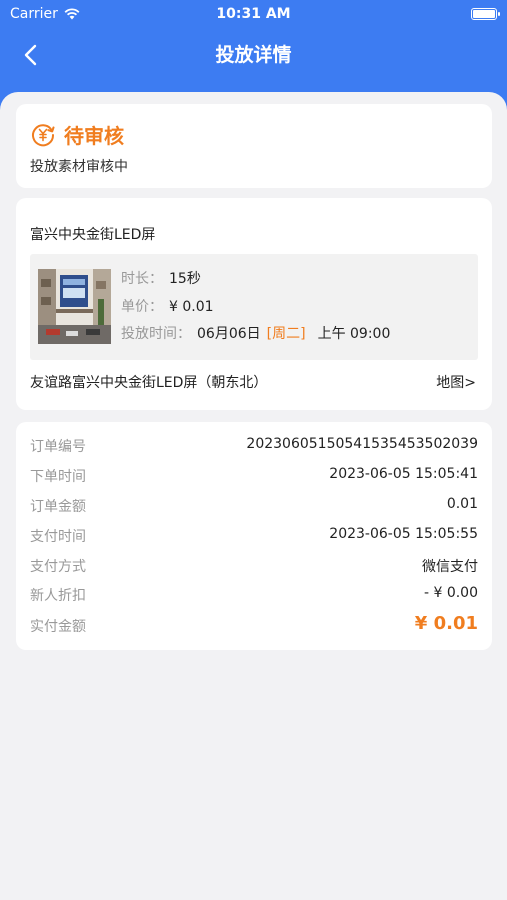  Describe the element at coordinates (58, 537) in the screenshot. I see `order-label: 支付时间` at that location.